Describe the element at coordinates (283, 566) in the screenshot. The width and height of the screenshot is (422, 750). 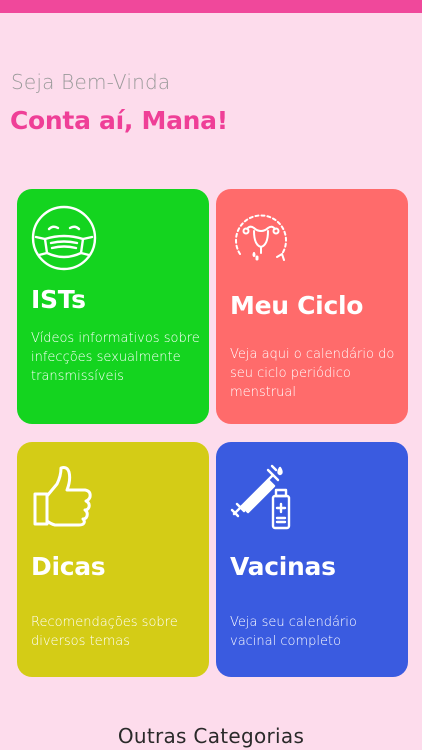
I see `card-vacinas-title: Vacinas` at that location.